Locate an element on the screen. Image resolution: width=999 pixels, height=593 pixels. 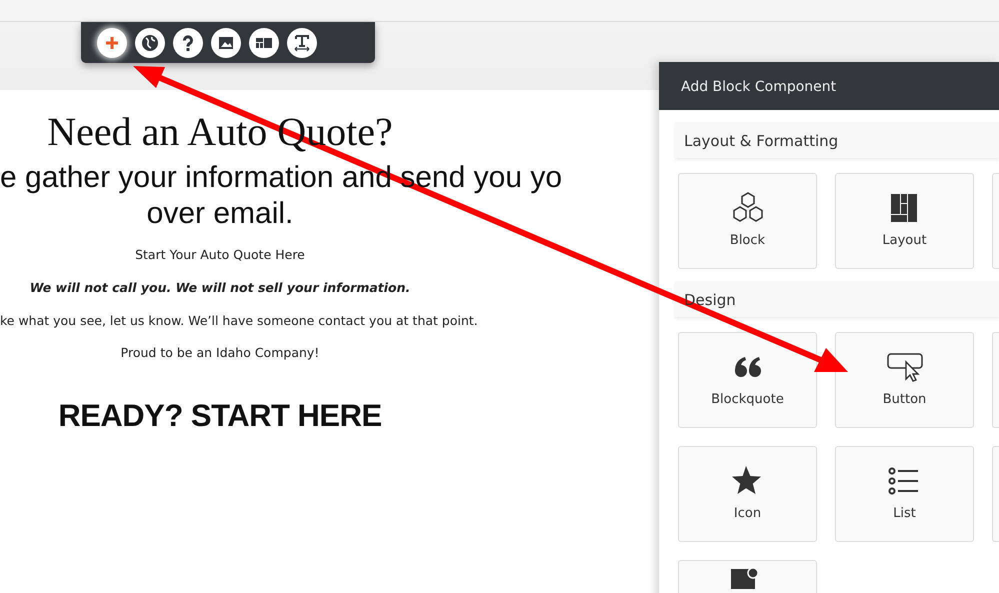
panel-title: Add Block Component is located at coordinates (829, 86).